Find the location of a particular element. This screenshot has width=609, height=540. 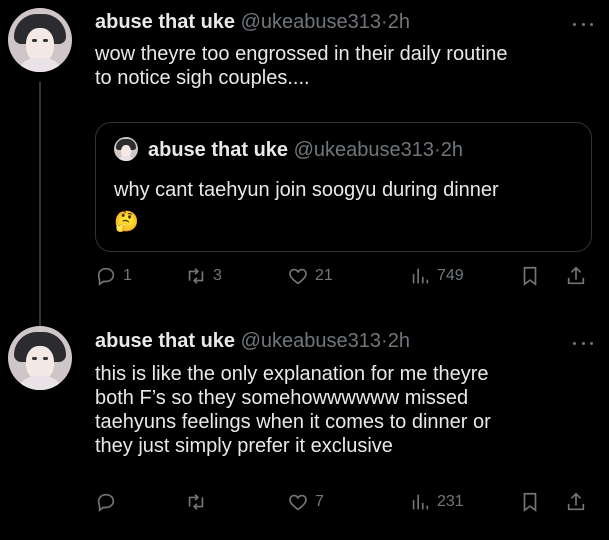

tweet-actions: 1 3 21 749 is located at coordinates (345, 276).